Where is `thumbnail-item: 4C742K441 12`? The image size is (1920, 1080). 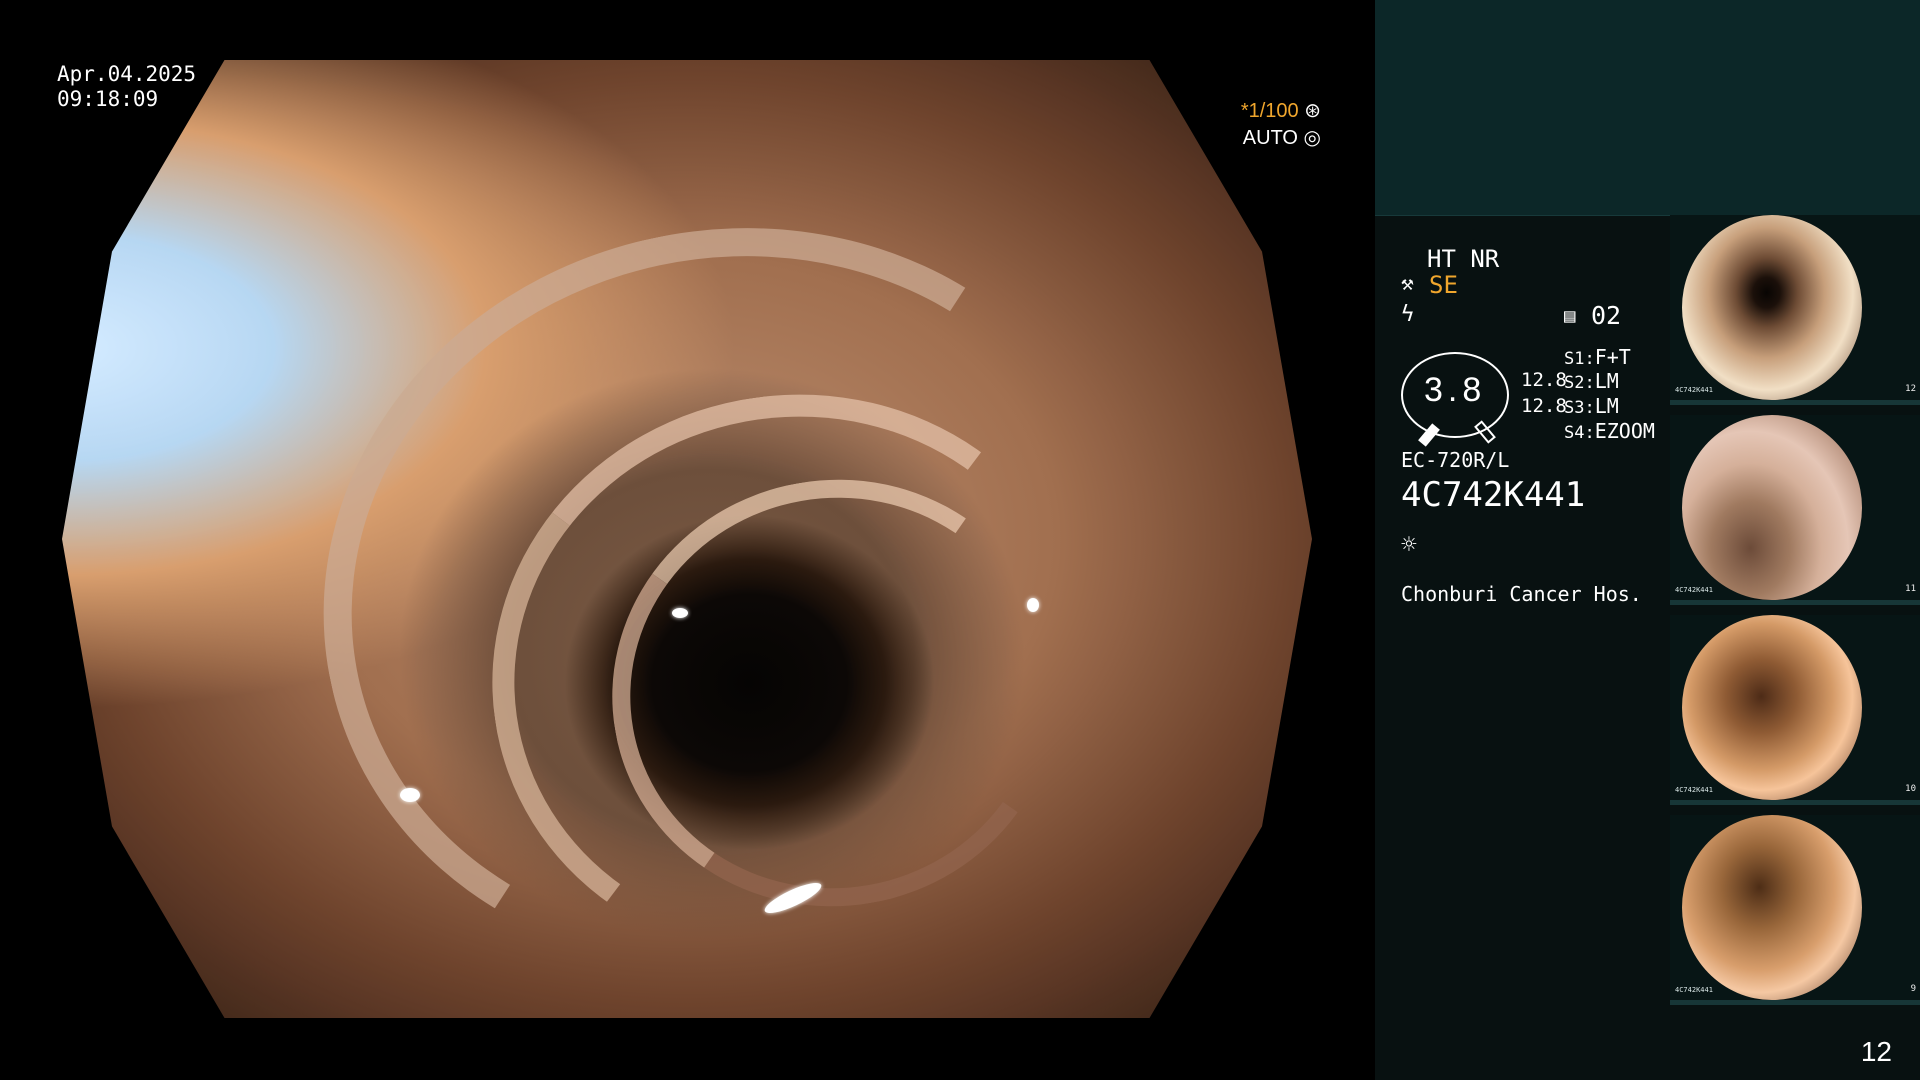
thumbnail-item: 4C742K441 12 is located at coordinates (1795, 310).